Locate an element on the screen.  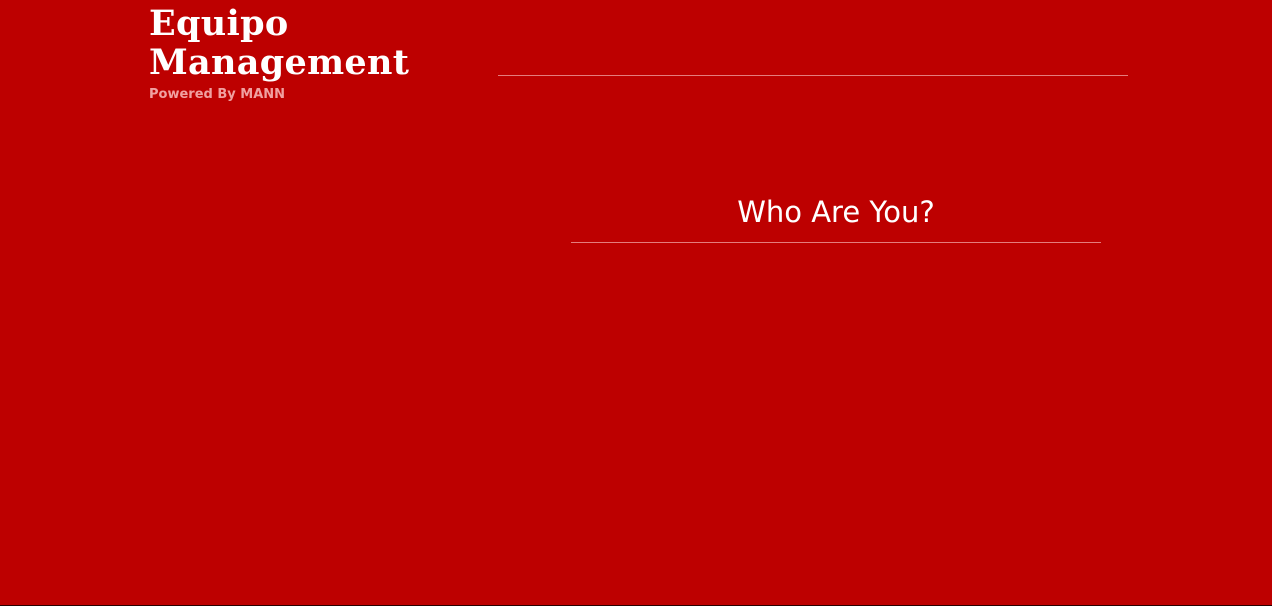
login-heading: Who Are You? is located at coordinates (836, 219).